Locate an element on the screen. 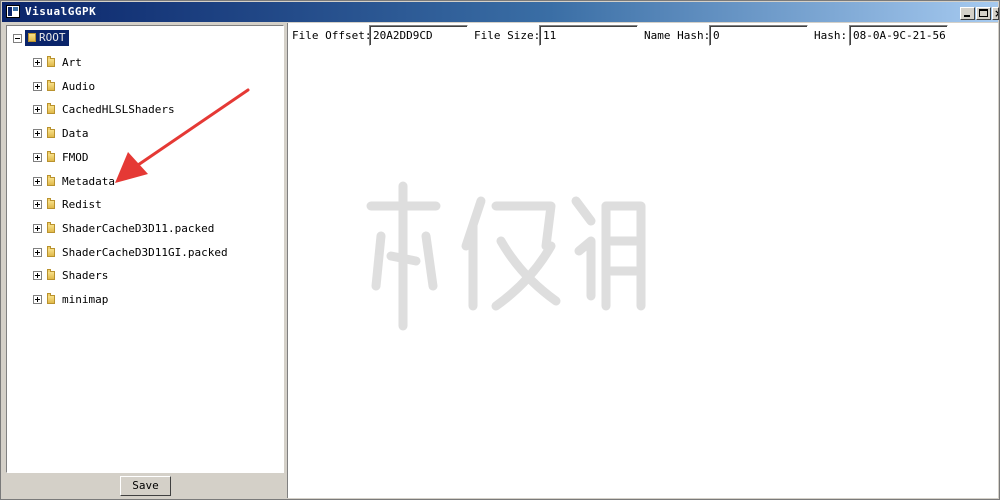 The image size is (1000, 500). collapse-icon is located at coordinates (17, 38).